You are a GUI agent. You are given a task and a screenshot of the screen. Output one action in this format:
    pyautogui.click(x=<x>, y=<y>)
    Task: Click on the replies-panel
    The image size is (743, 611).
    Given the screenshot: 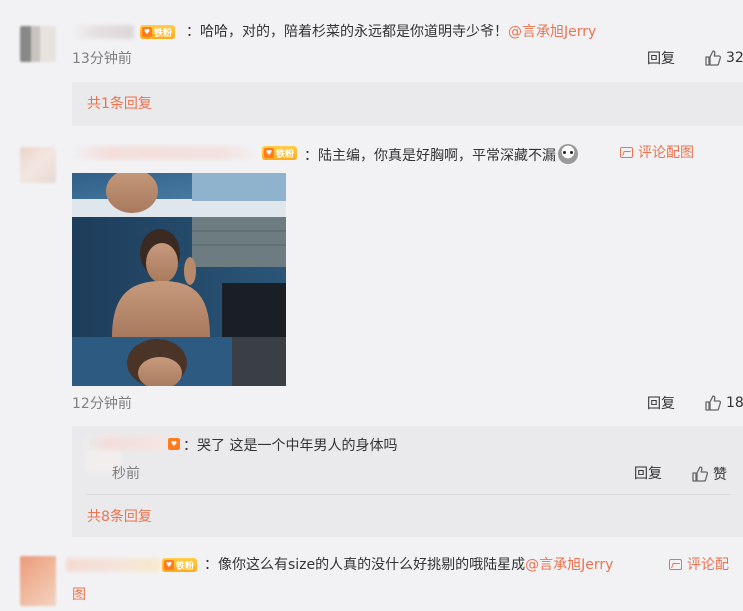 What is the action you would take?
    pyautogui.click(x=407, y=104)
    